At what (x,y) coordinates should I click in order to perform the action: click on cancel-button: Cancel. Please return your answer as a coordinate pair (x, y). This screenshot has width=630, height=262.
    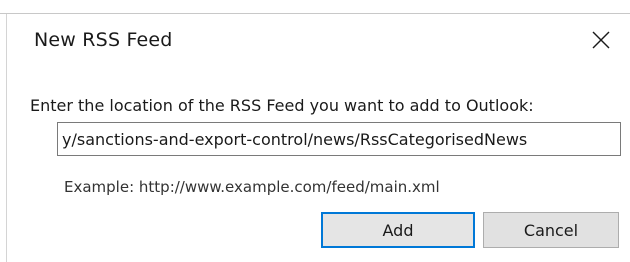
    Looking at the image, I should click on (551, 230).